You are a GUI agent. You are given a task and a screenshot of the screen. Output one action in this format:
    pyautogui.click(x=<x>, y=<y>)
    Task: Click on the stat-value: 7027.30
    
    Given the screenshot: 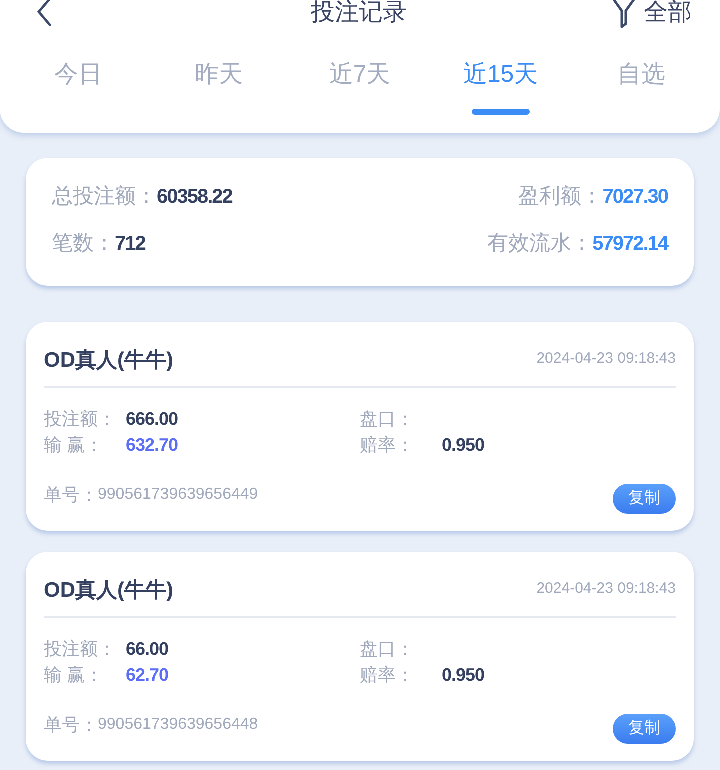 What is the action you would take?
    pyautogui.click(x=635, y=197)
    